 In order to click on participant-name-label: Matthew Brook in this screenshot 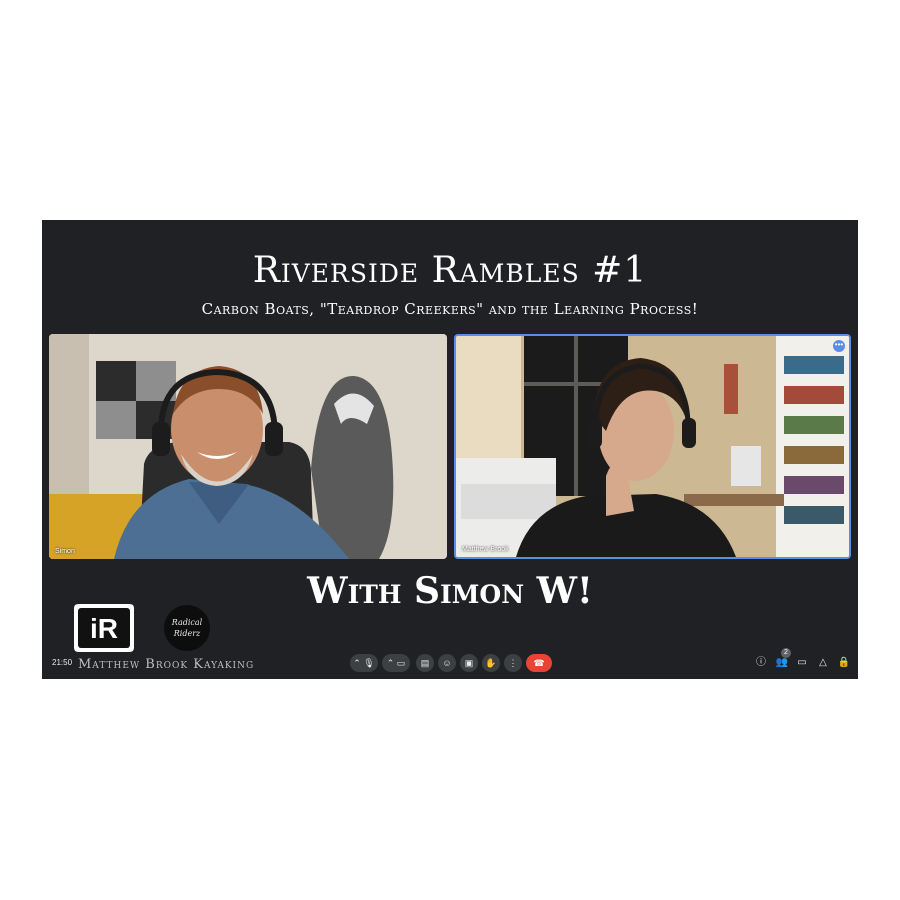, I will do `click(485, 549)`.